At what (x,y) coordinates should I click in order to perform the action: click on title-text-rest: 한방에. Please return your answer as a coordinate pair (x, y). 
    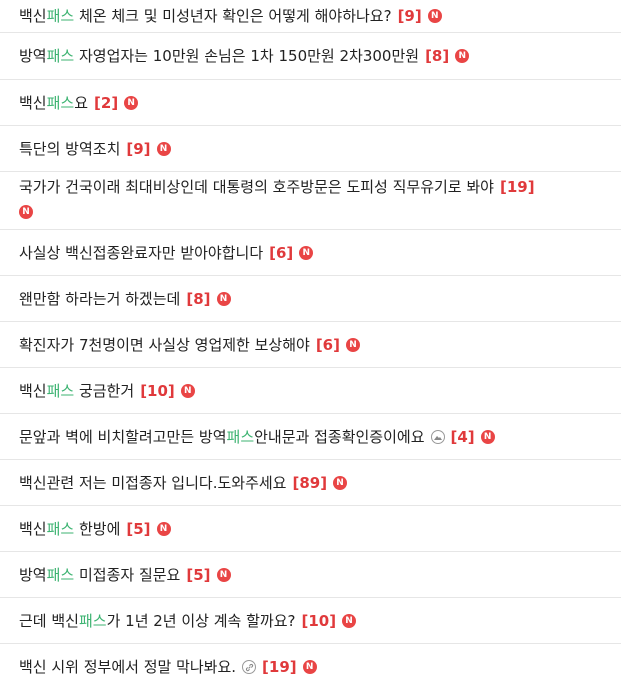
    Looking at the image, I should click on (97, 528).